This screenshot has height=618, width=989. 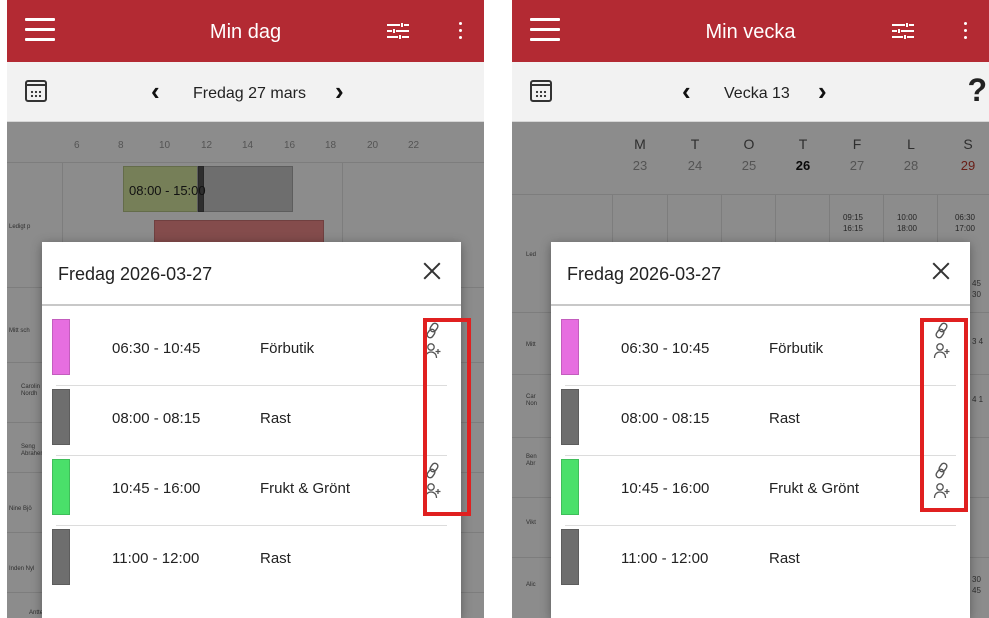 I want to click on app-bar: Min vecka, so click(x=750, y=31).